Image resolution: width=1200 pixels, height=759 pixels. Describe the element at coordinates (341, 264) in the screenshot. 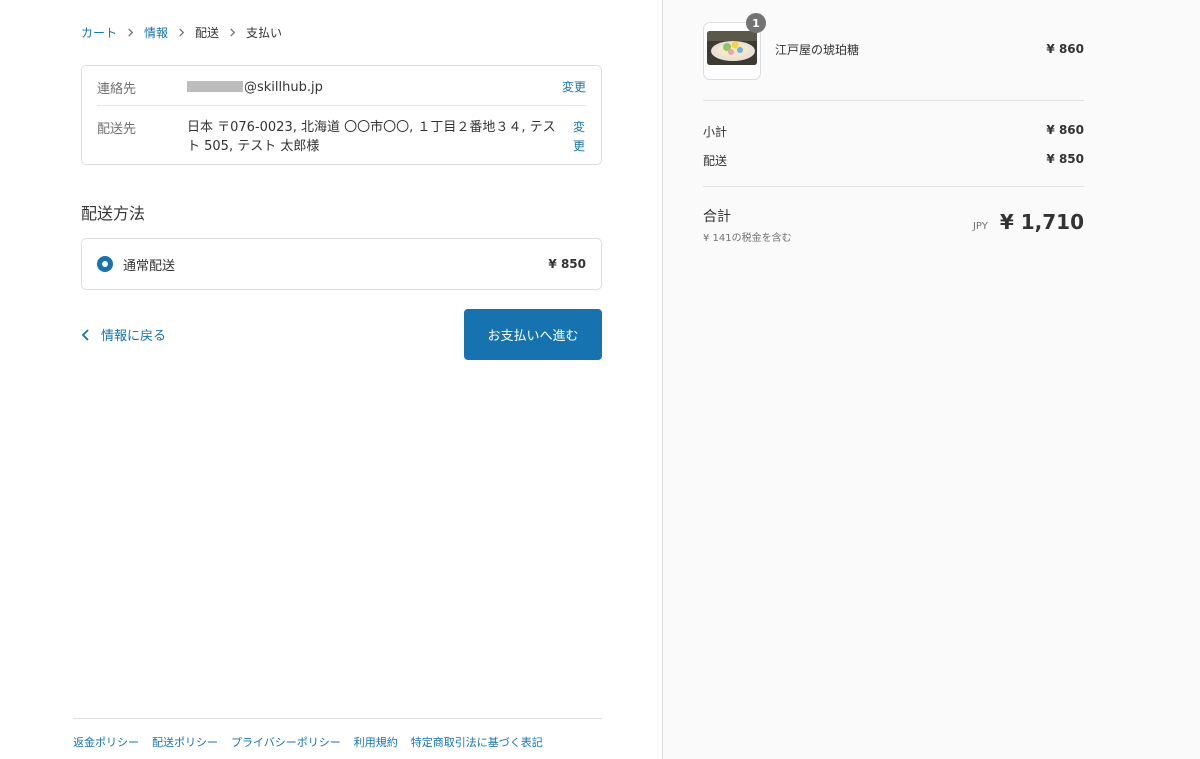

I see `shipping-option: 通常配送 ¥ 850` at that location.